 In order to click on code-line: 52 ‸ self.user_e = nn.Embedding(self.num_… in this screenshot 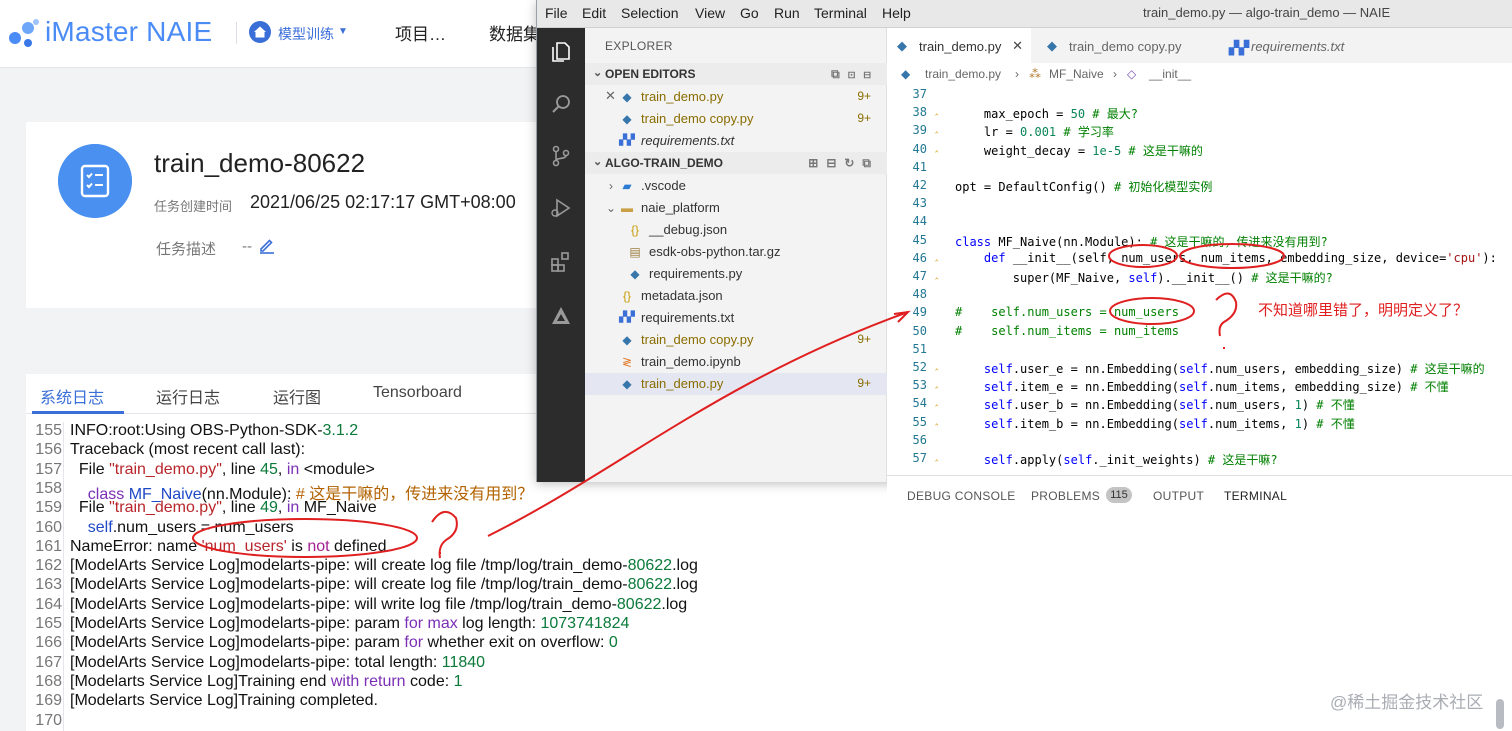, I will do `click(1199, 369)`.